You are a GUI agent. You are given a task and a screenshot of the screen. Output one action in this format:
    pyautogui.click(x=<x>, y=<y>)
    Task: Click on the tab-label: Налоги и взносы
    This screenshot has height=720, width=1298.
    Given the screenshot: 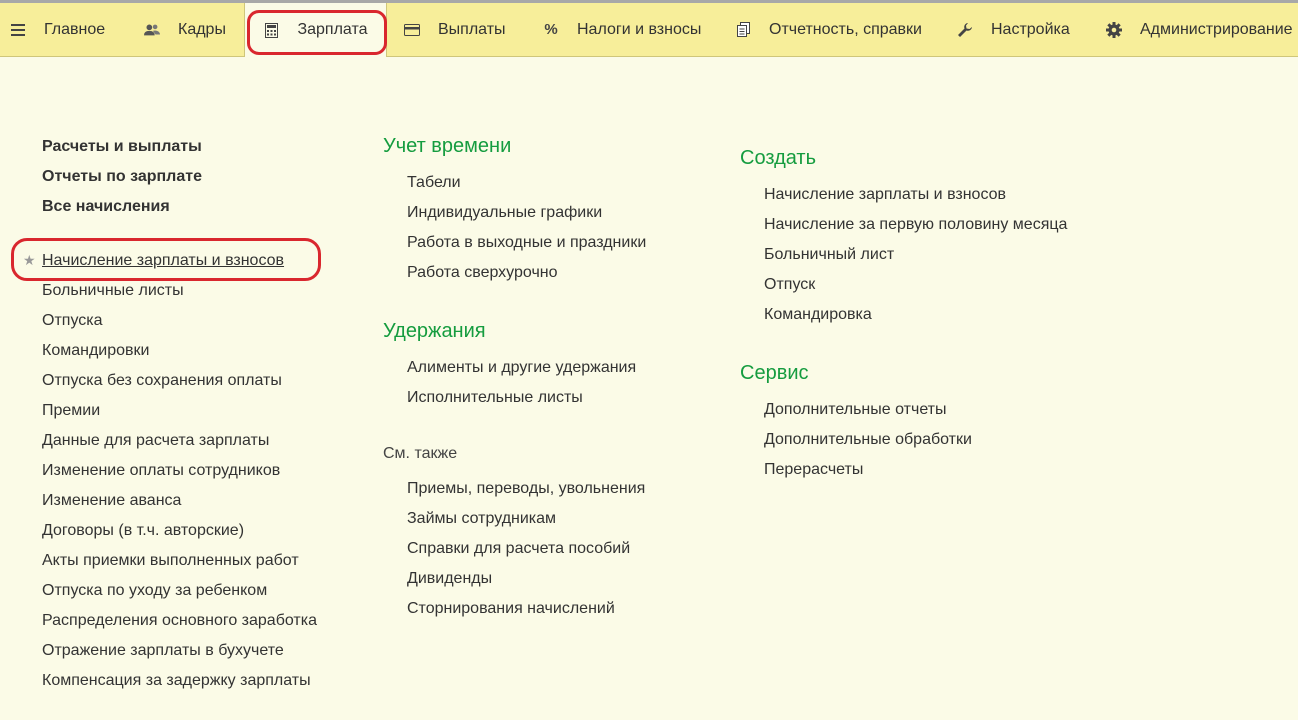 What is the action you would take?
    pyautogui.click(x=639, y=29)
    